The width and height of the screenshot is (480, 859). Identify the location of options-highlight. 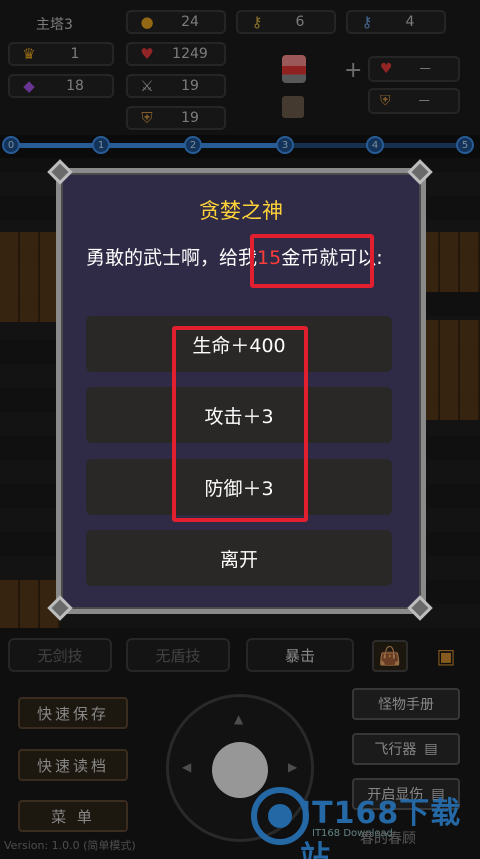
(240, 424).